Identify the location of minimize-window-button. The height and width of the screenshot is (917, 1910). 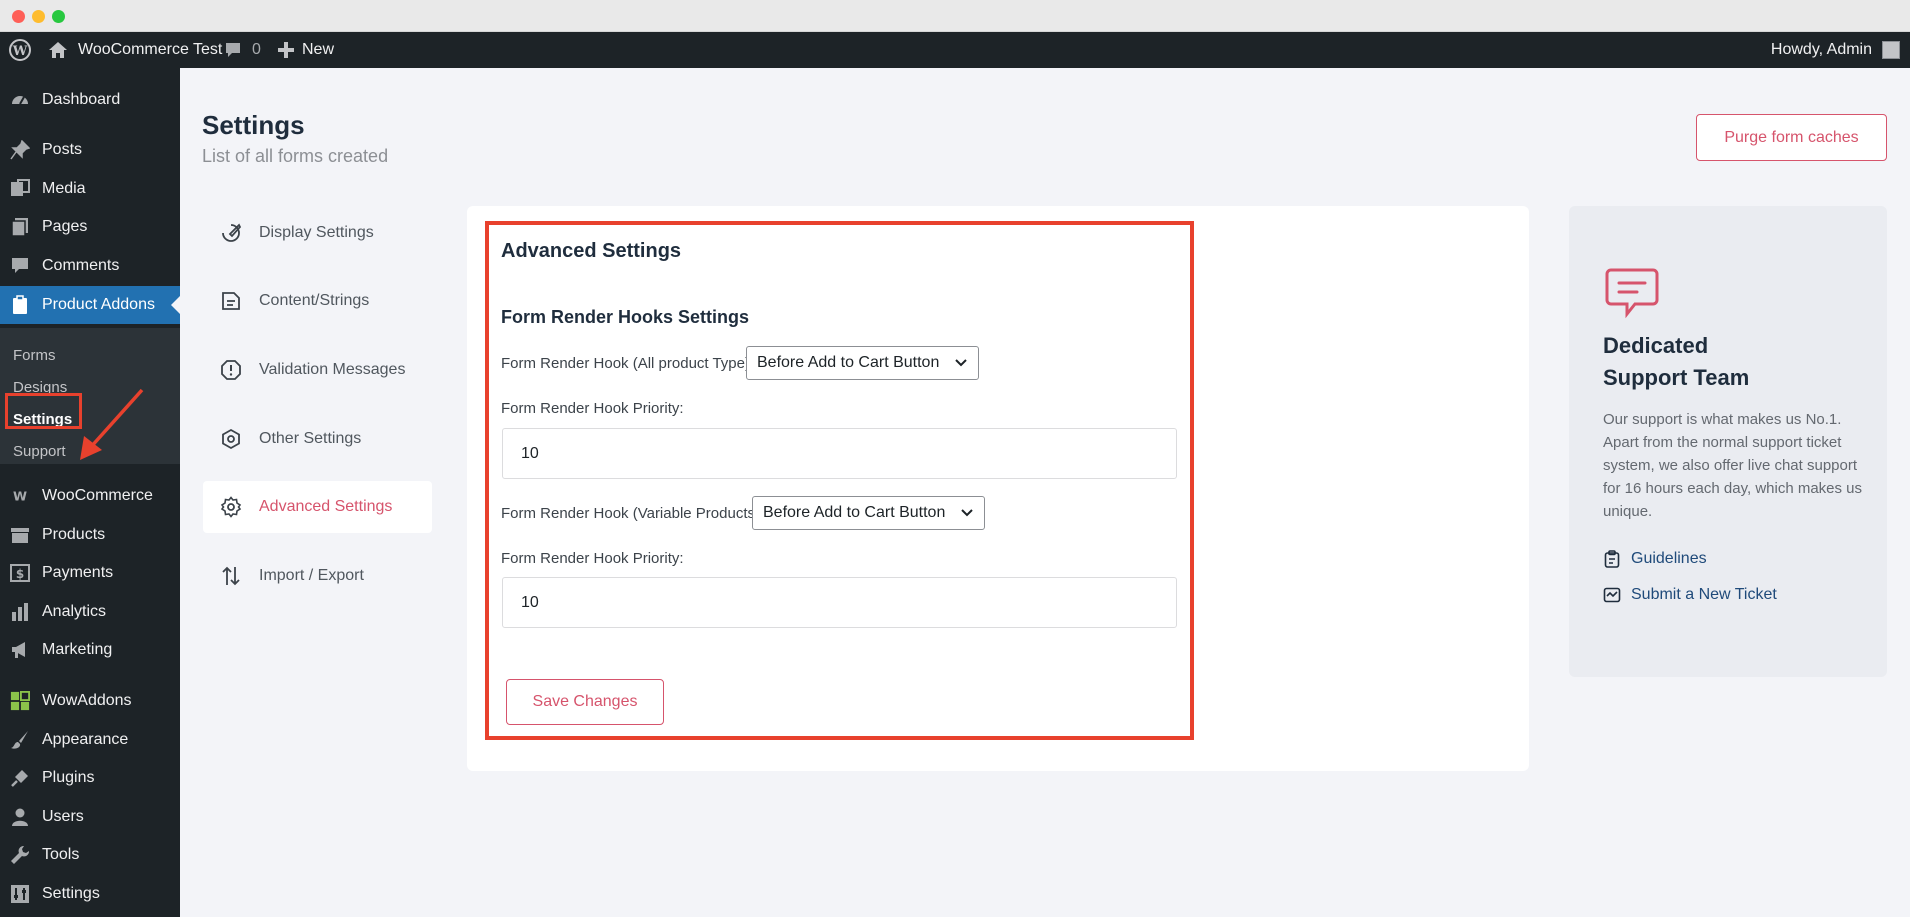
(38, 16).